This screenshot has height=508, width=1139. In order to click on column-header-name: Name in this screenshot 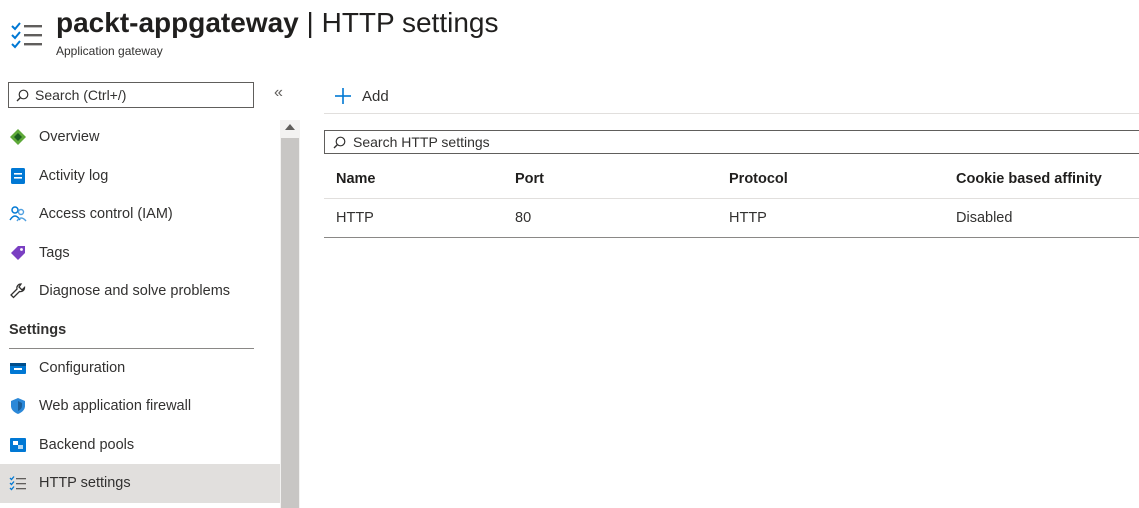, I will do `click(419, 179)`.